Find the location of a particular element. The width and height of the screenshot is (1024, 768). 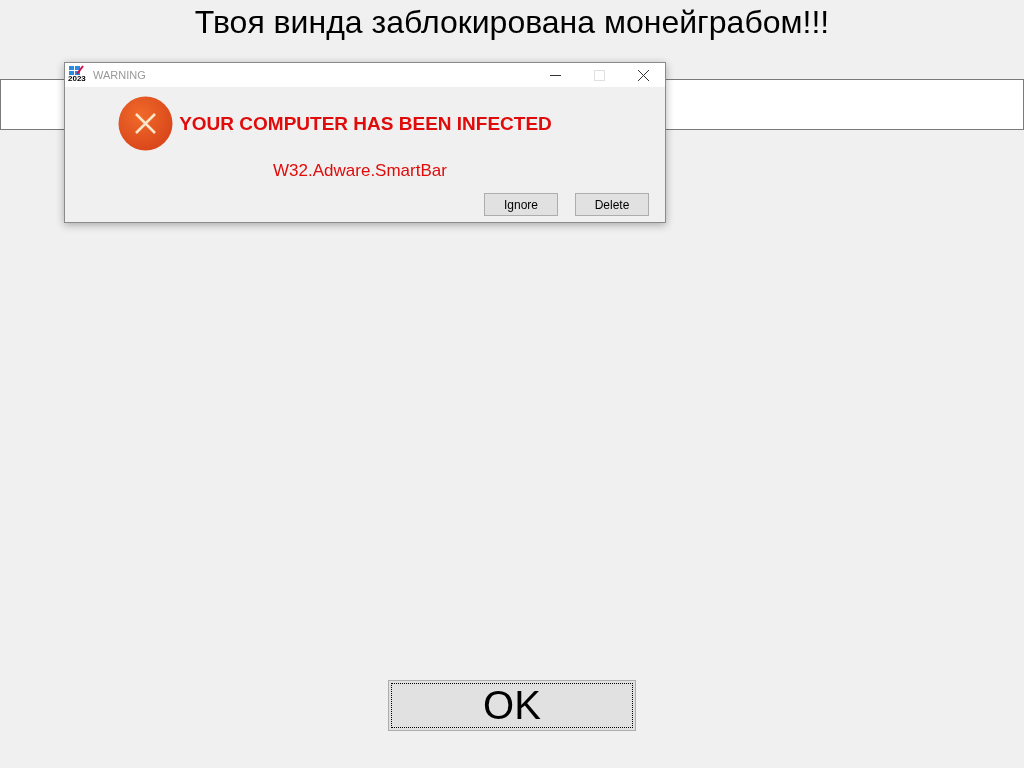

window-title: WARNING is located at coordinates (120, 75).